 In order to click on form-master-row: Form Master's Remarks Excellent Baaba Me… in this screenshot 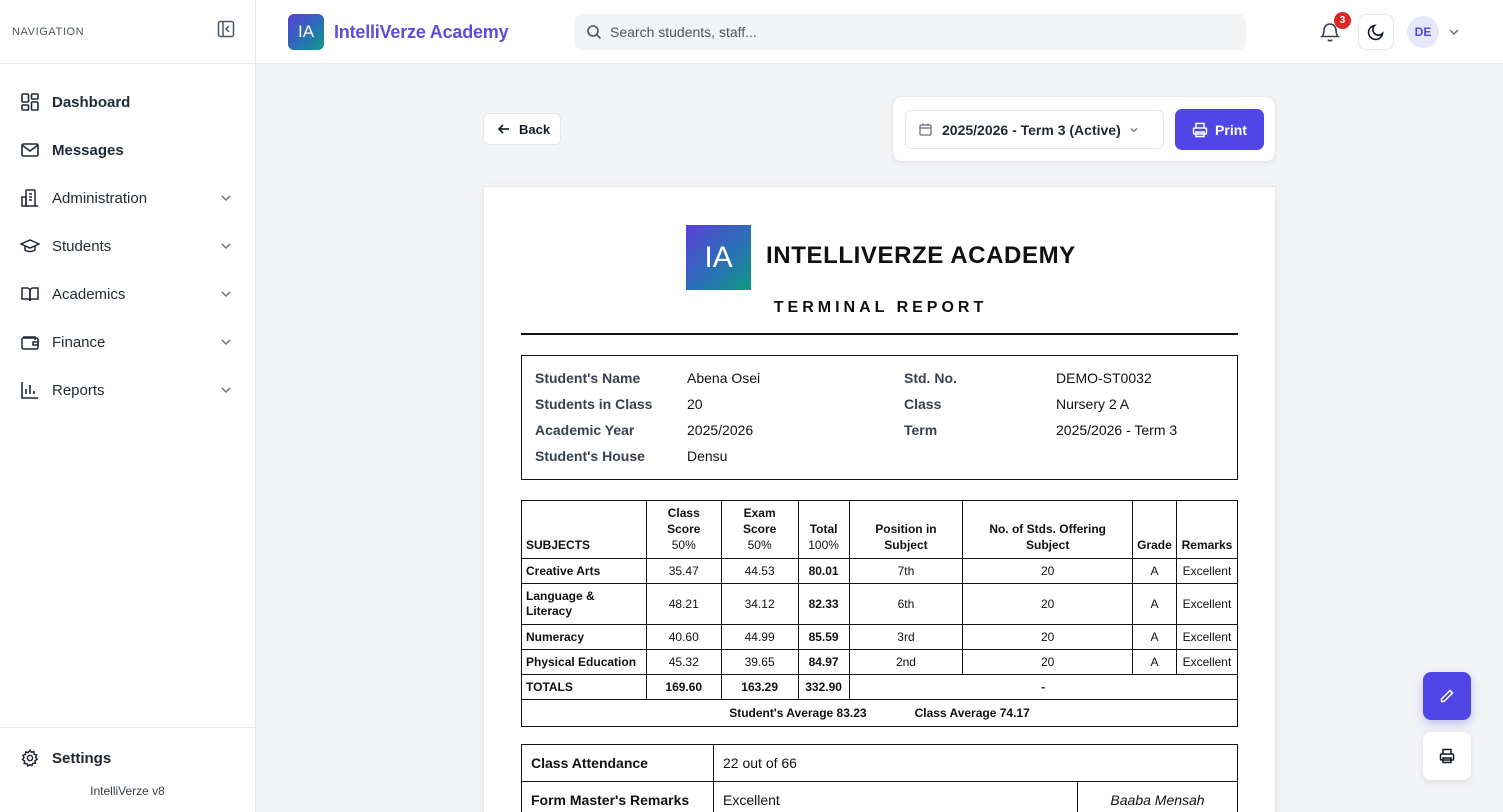, I will do `click(879, 796)`.